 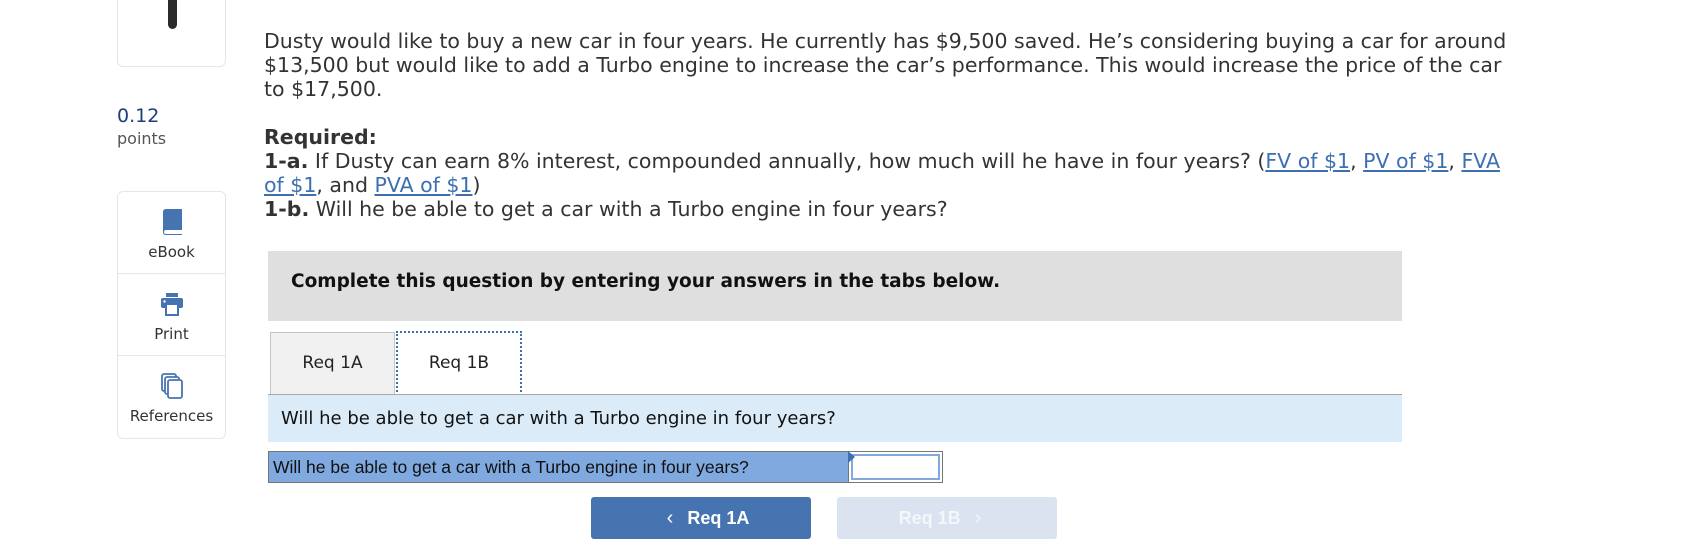 I want to click on drag-handle-icon, so click(x=172, y=14).